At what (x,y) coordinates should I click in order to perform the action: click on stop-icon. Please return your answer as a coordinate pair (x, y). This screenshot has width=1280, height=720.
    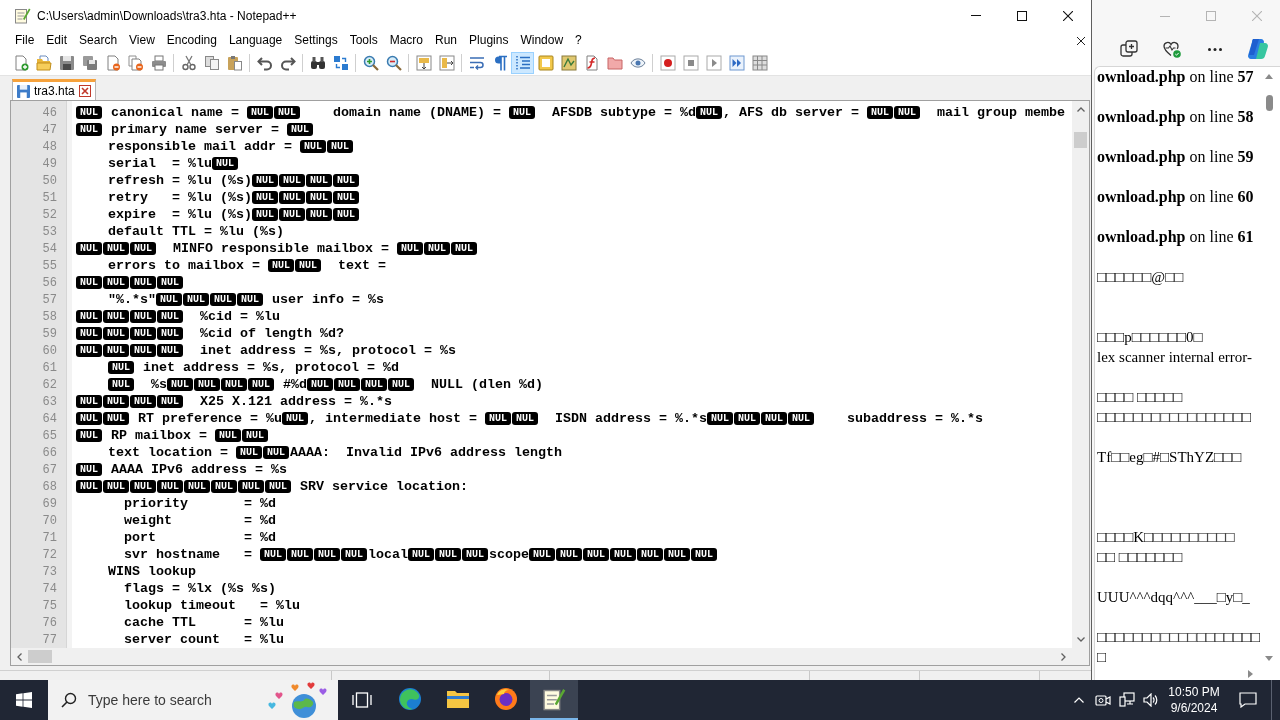
    Looking at the image, I should click on (690, 62).